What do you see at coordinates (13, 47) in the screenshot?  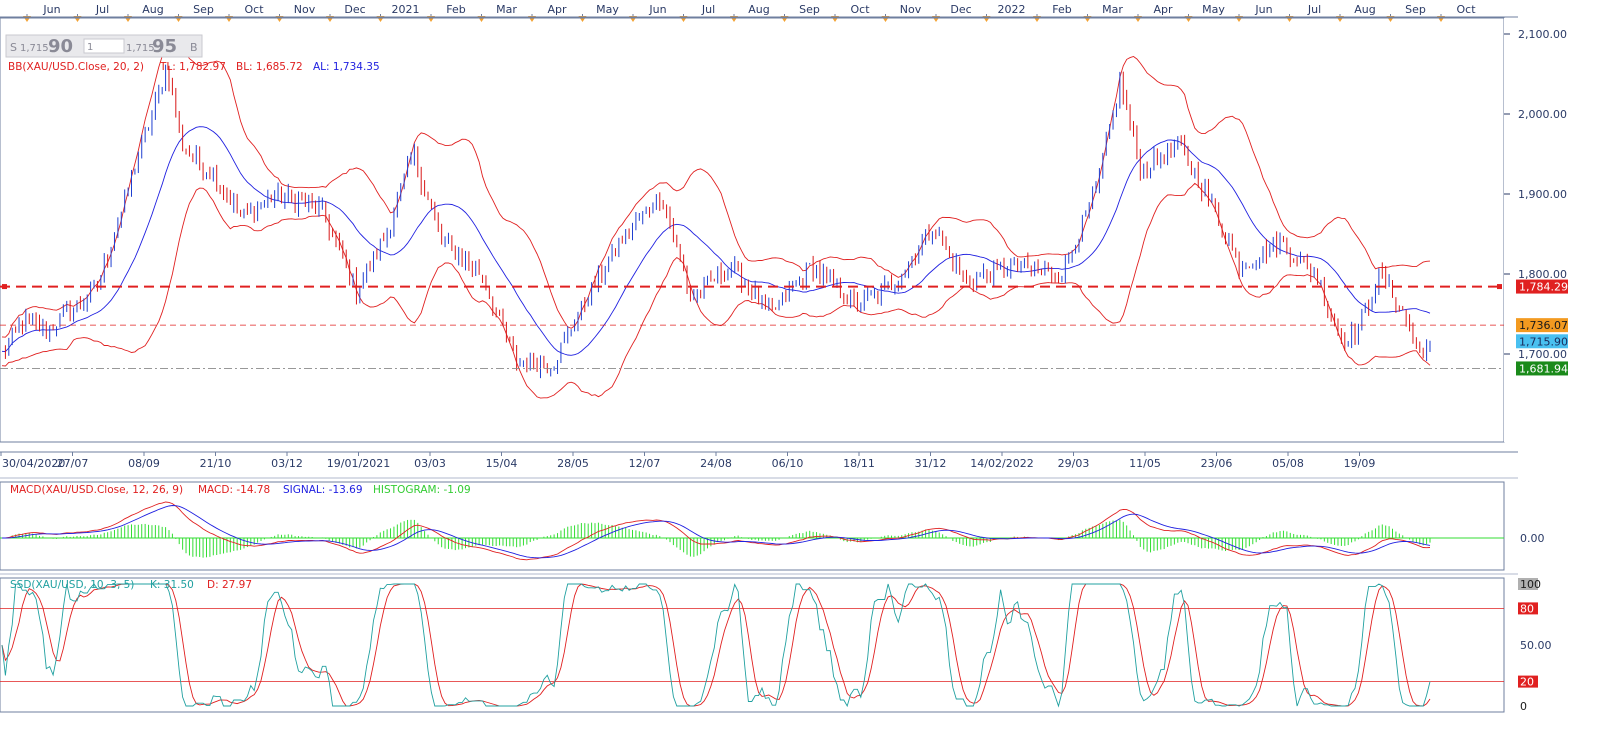 I see `sell-label: S` at bounding box center [13, 47].